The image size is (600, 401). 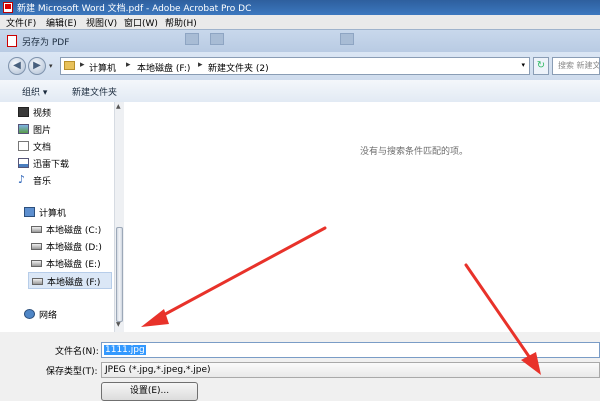 I want to click on nav-item-drive-f: 本地磁盘 (F:), so click(x=70, y=280).